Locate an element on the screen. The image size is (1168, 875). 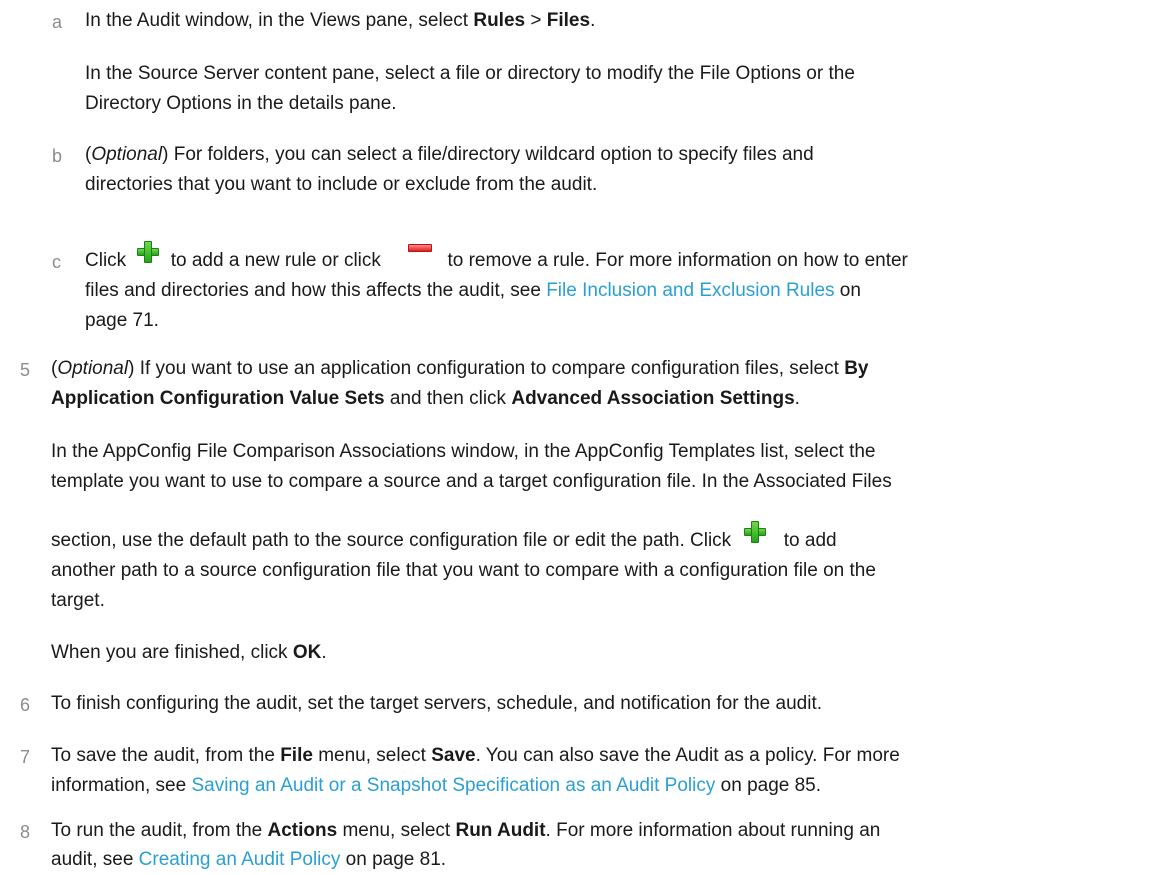
step-7-number: 7 is located at coordinates (25, 757).